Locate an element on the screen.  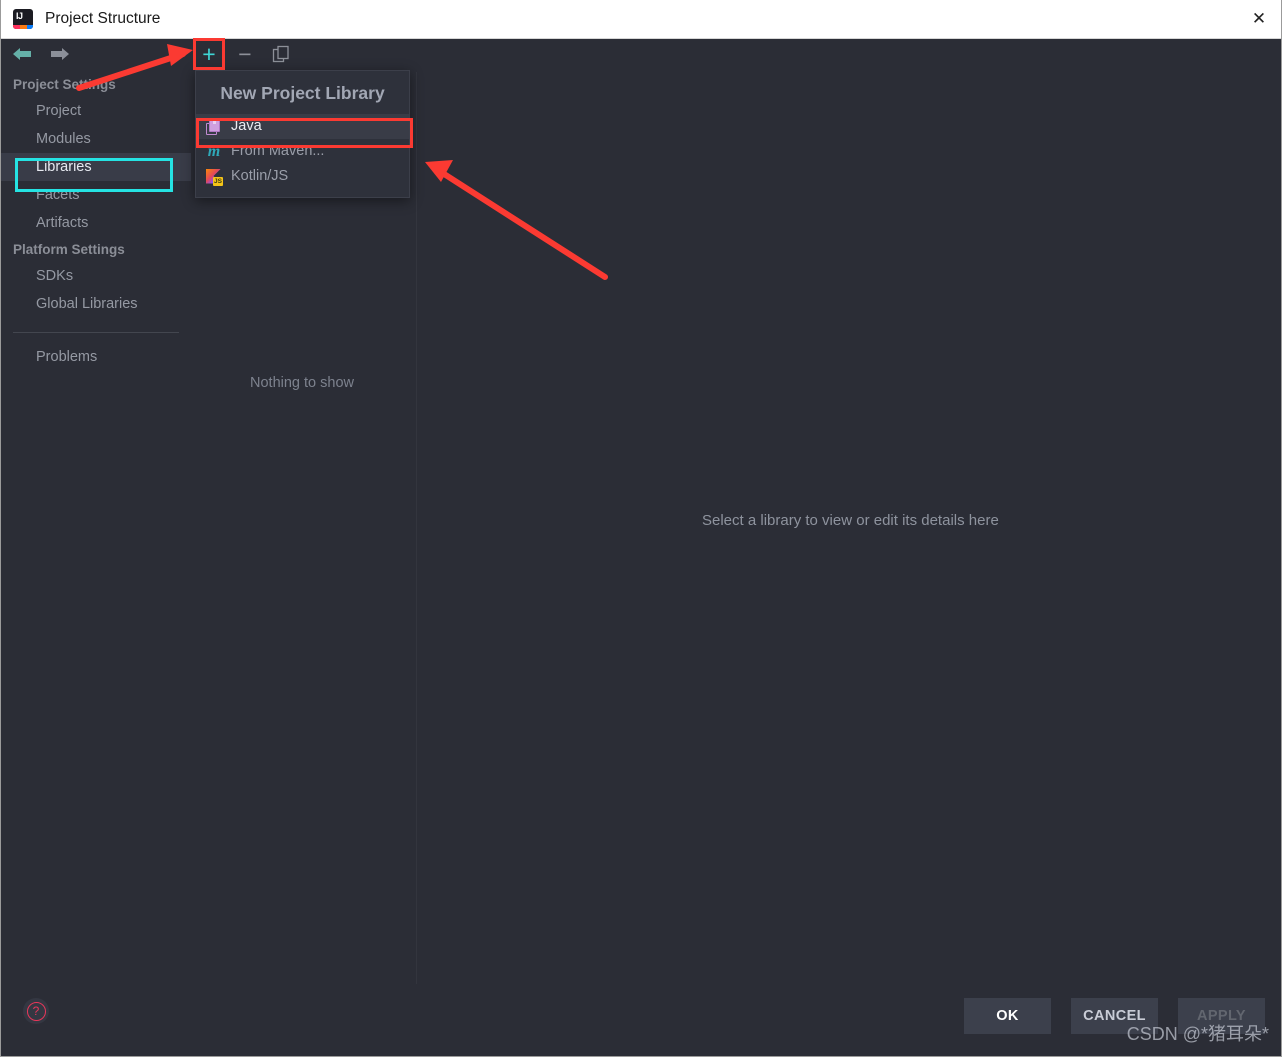
sidebar-divider is located at coordinates (96, 332).